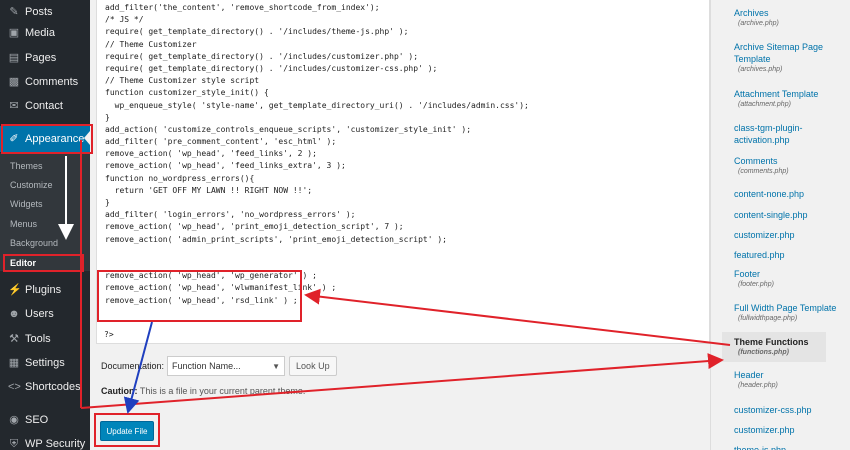 Image resolution: width=850 pixels, height=450 pixels. Describe the element at coordinates (14, 106) in the screenshot. I see `mail-icon: ✉` at that location.